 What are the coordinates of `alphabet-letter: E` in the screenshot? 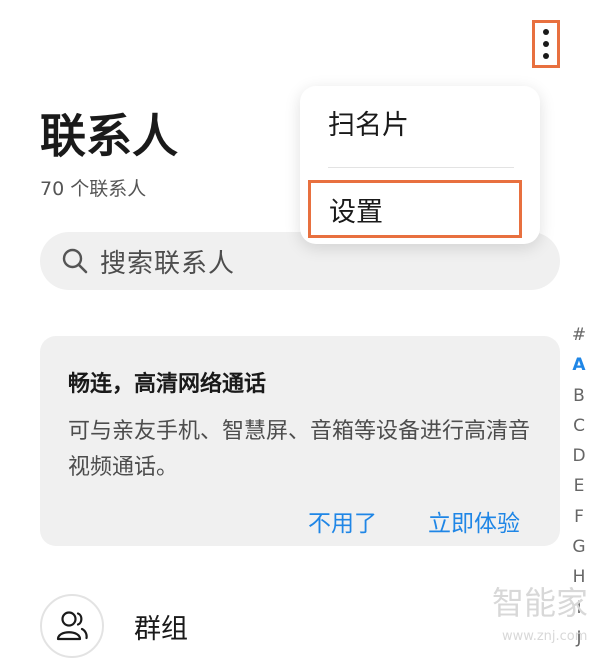 It's located at (579, 486).